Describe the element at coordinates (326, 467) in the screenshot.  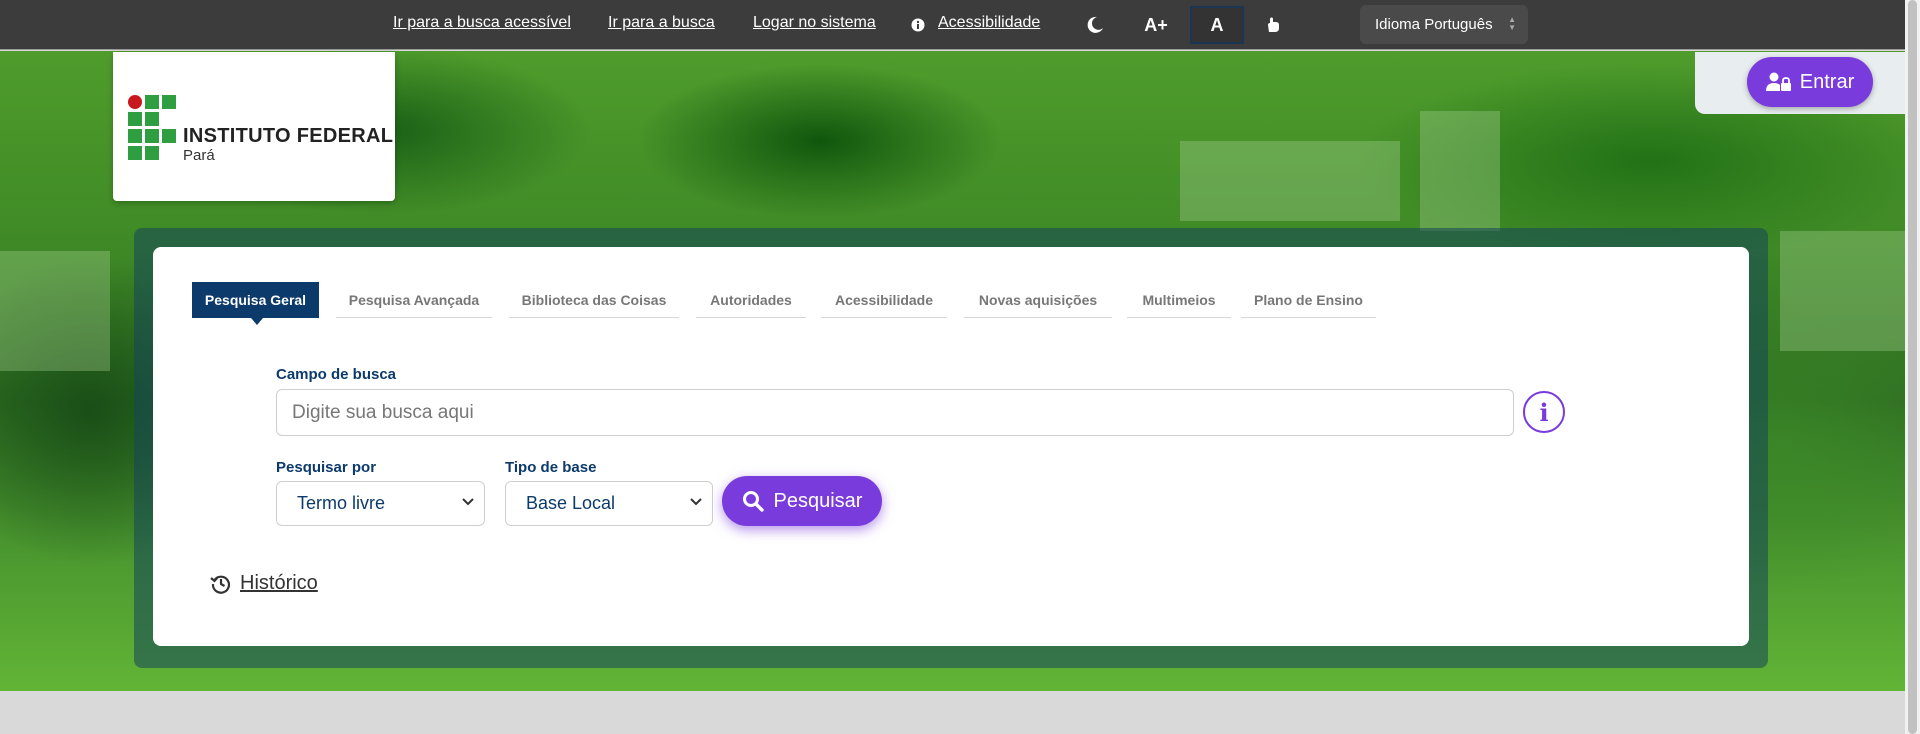
I see `search-by-label: Pesquisar por` at that location.